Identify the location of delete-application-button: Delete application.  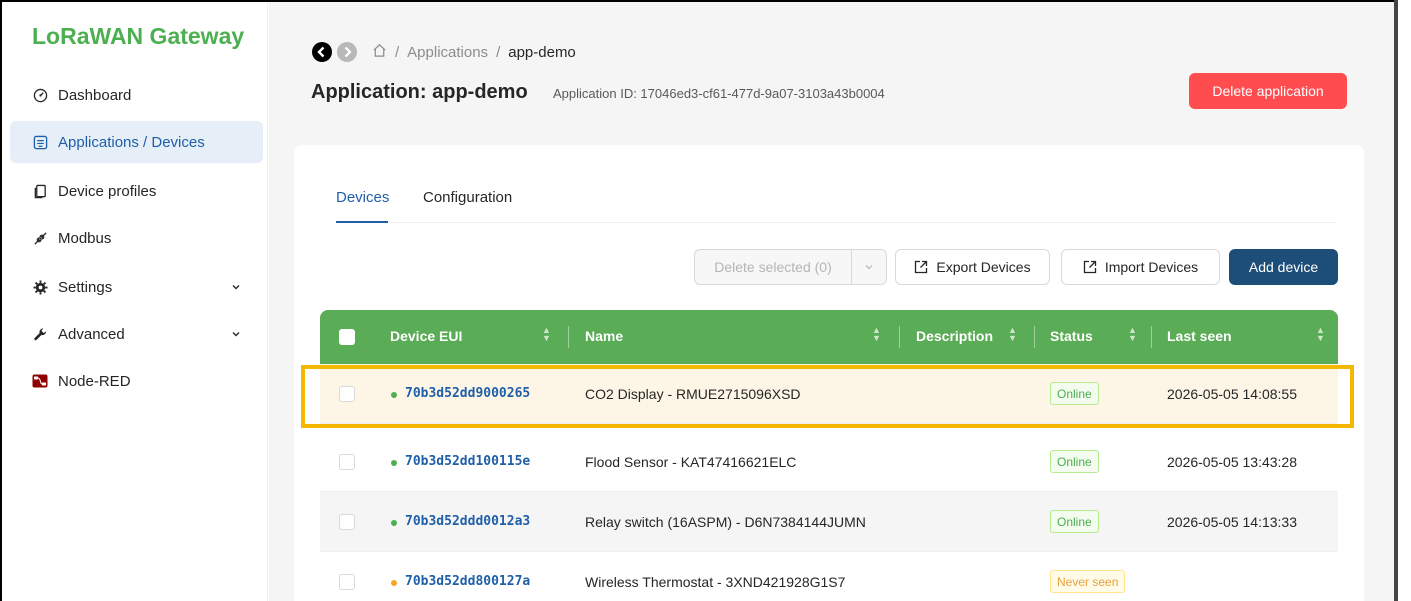
(1268, 91).